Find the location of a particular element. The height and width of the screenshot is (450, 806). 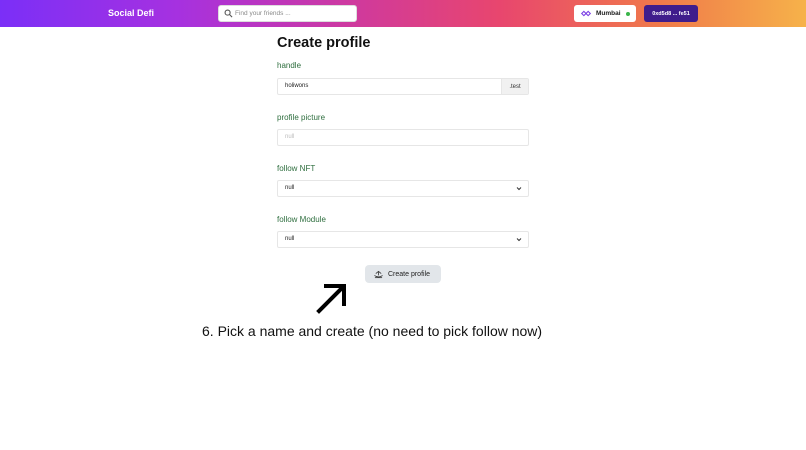

search-box is located at coordinates (287, 13).